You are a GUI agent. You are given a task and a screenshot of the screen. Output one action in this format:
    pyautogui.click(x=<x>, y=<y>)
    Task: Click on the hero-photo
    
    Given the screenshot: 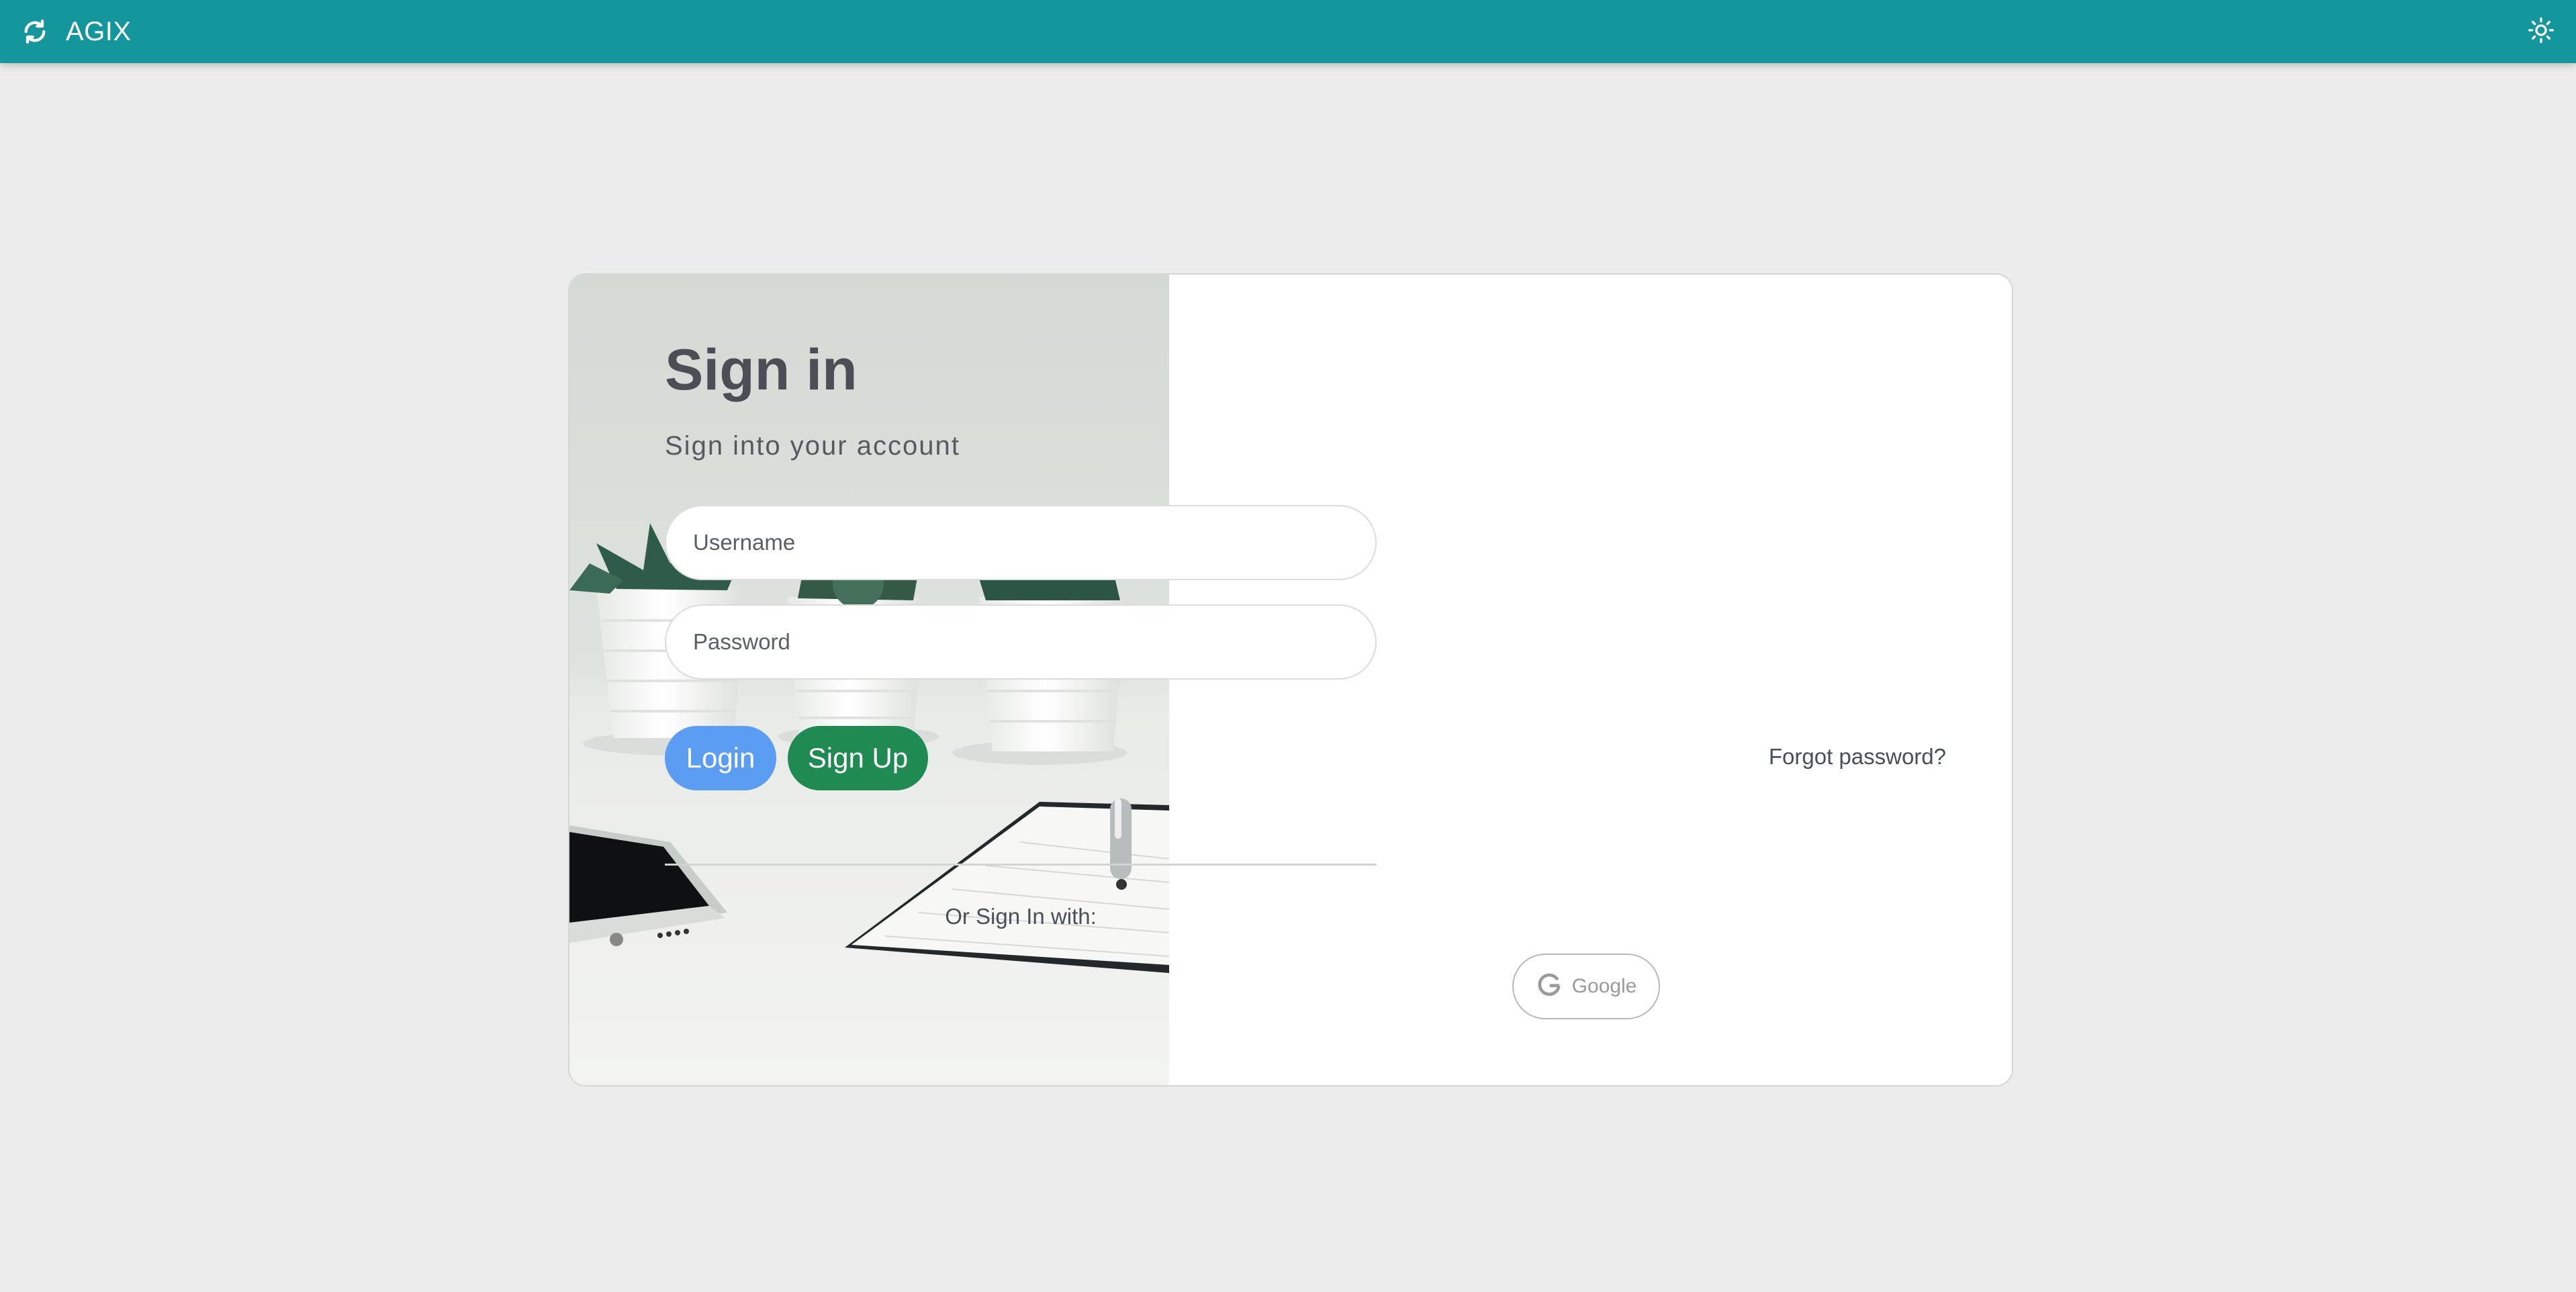 What is the action you would take?
    pyautogui.click(x=869, y=680)
    